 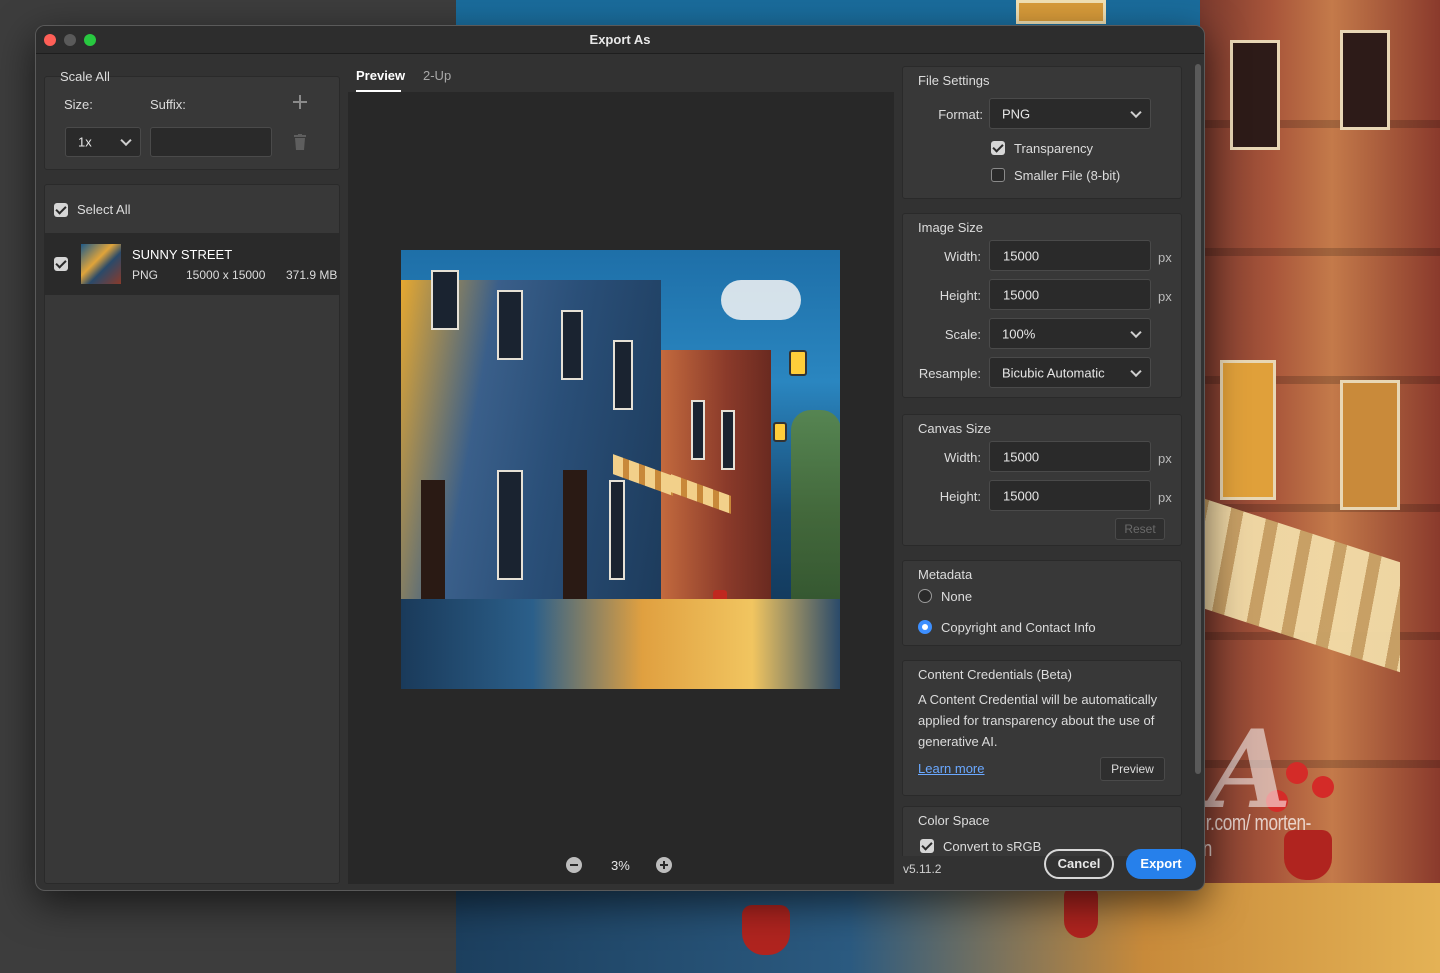 I want to click on trash-icon, so click(x=300, y=142).